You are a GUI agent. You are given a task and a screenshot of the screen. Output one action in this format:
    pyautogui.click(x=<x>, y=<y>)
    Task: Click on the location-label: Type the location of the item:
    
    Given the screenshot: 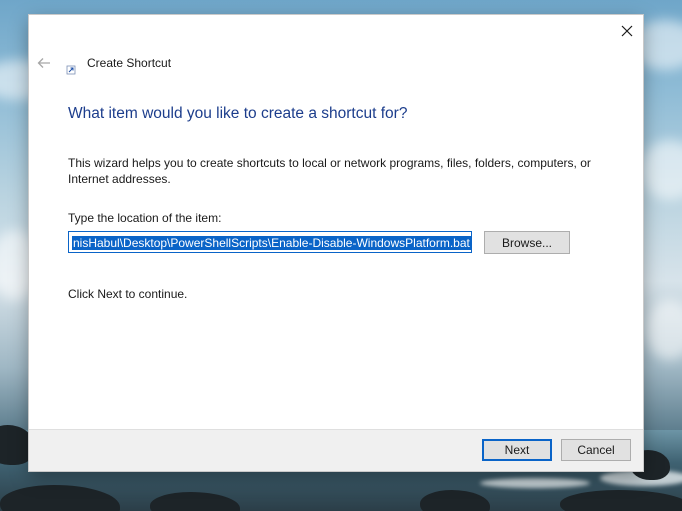 What is the action you would take?
    pyautogui.click(x=145, y=218)
    